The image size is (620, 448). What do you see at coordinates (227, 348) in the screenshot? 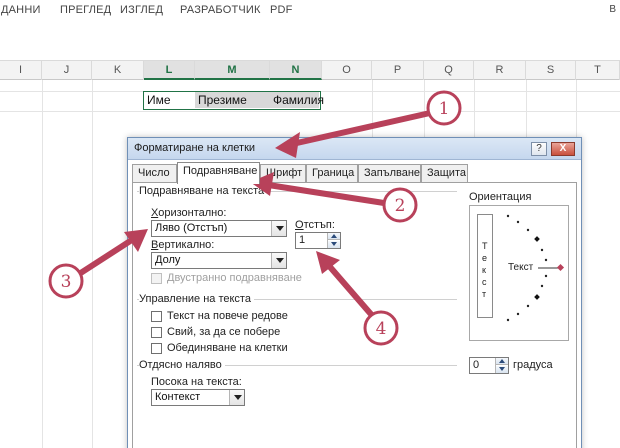
I see `merge-cells-label: Обединяване на клетки` at bounding box center [227, 348].